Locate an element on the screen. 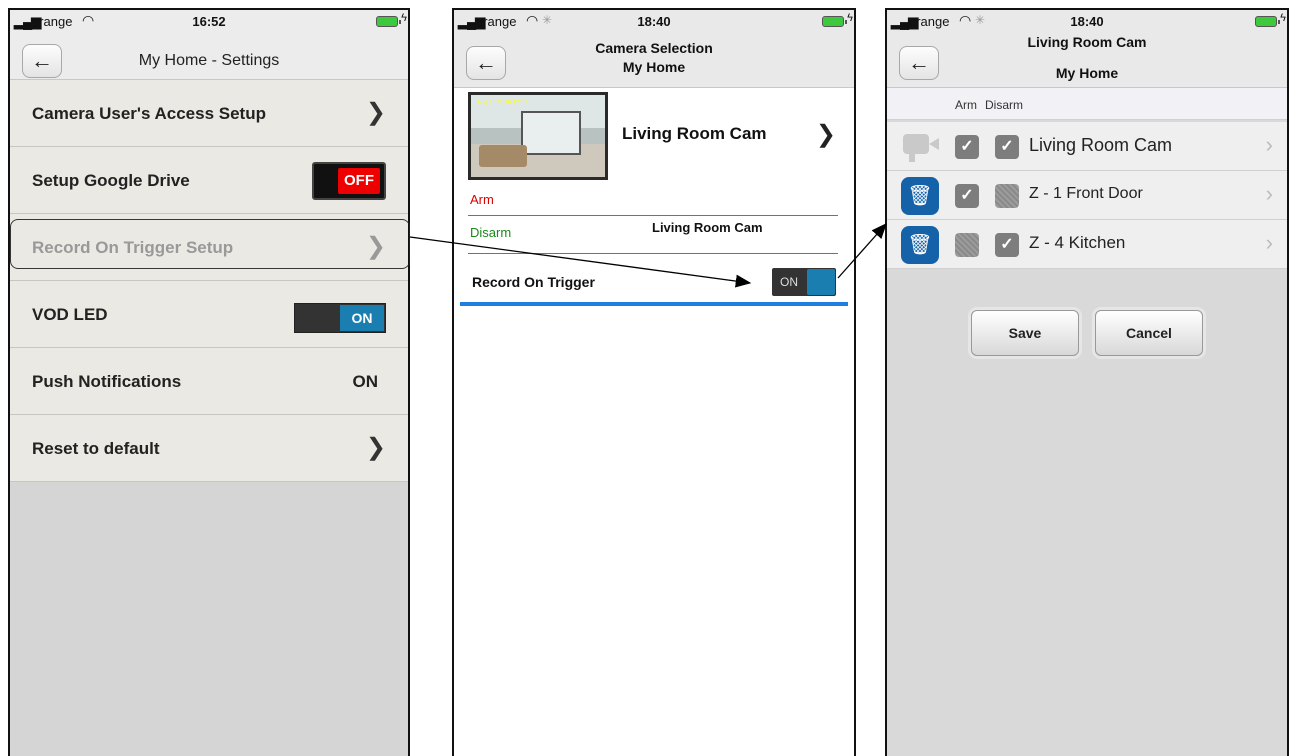 The image size is (1290, 756). arrow-to-record-toggle is located at coordinates (580, 262).